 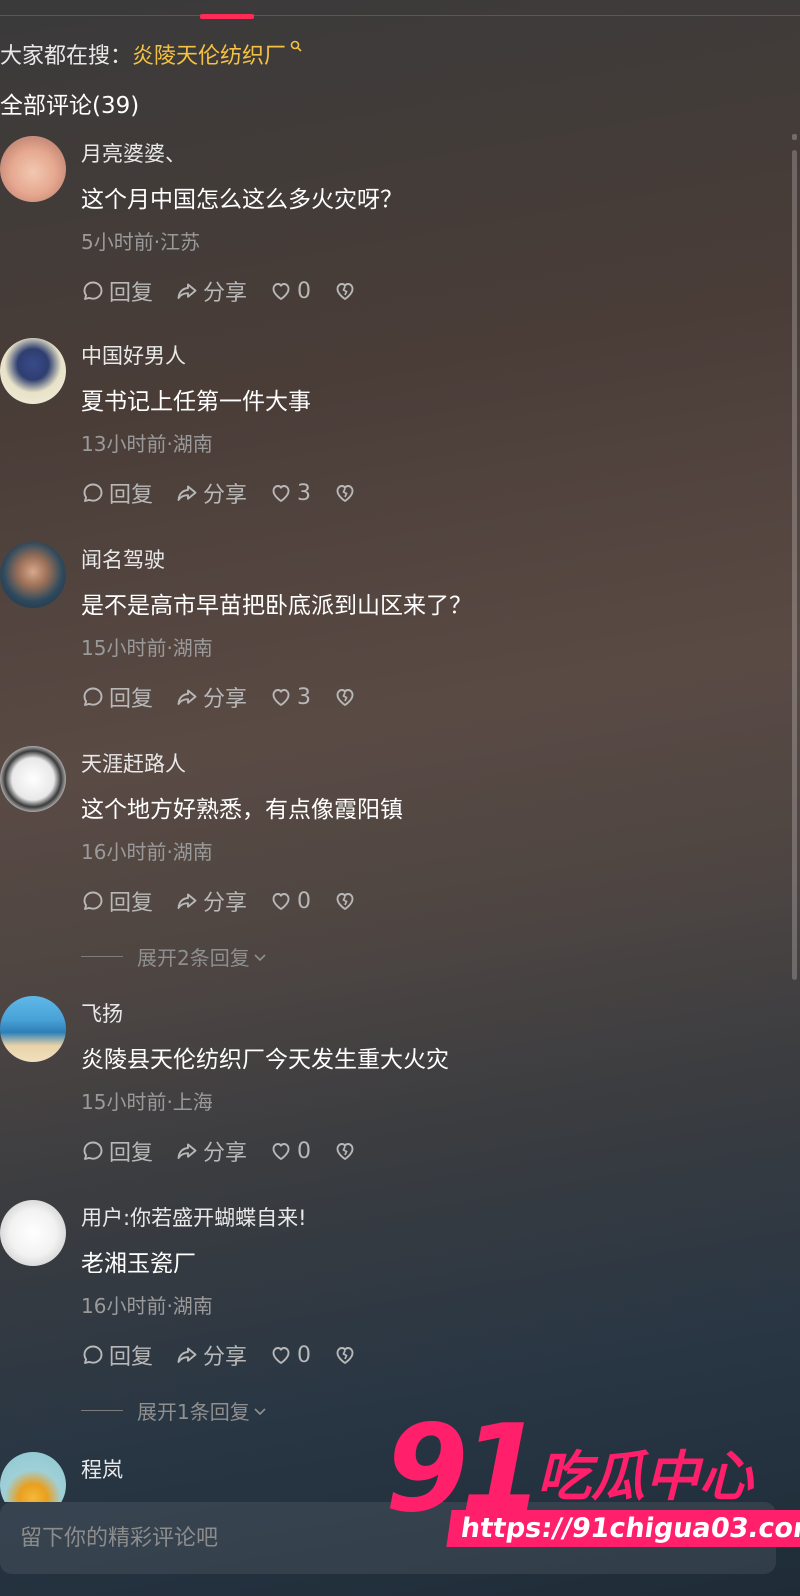 I want to click on comment-author: 程岚, so click(x=102, y=1469).